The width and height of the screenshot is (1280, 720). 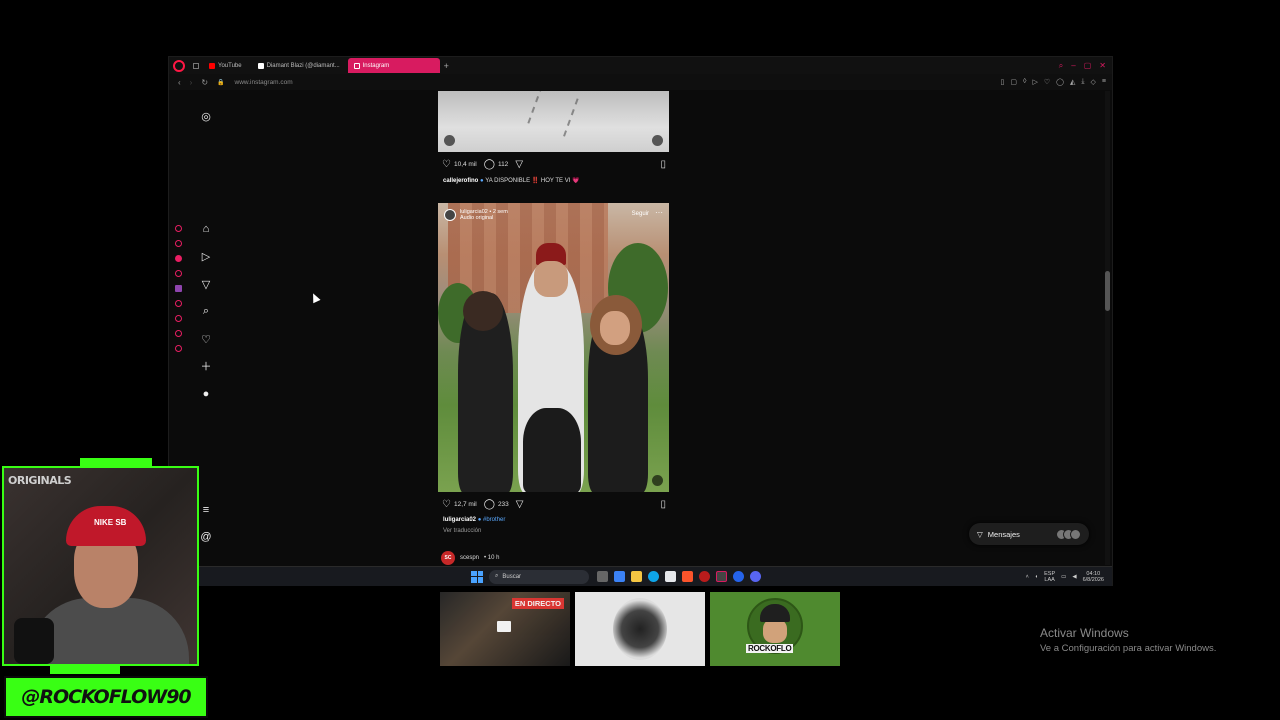 I want to click on screen-icon, so click(x=504, y=626).